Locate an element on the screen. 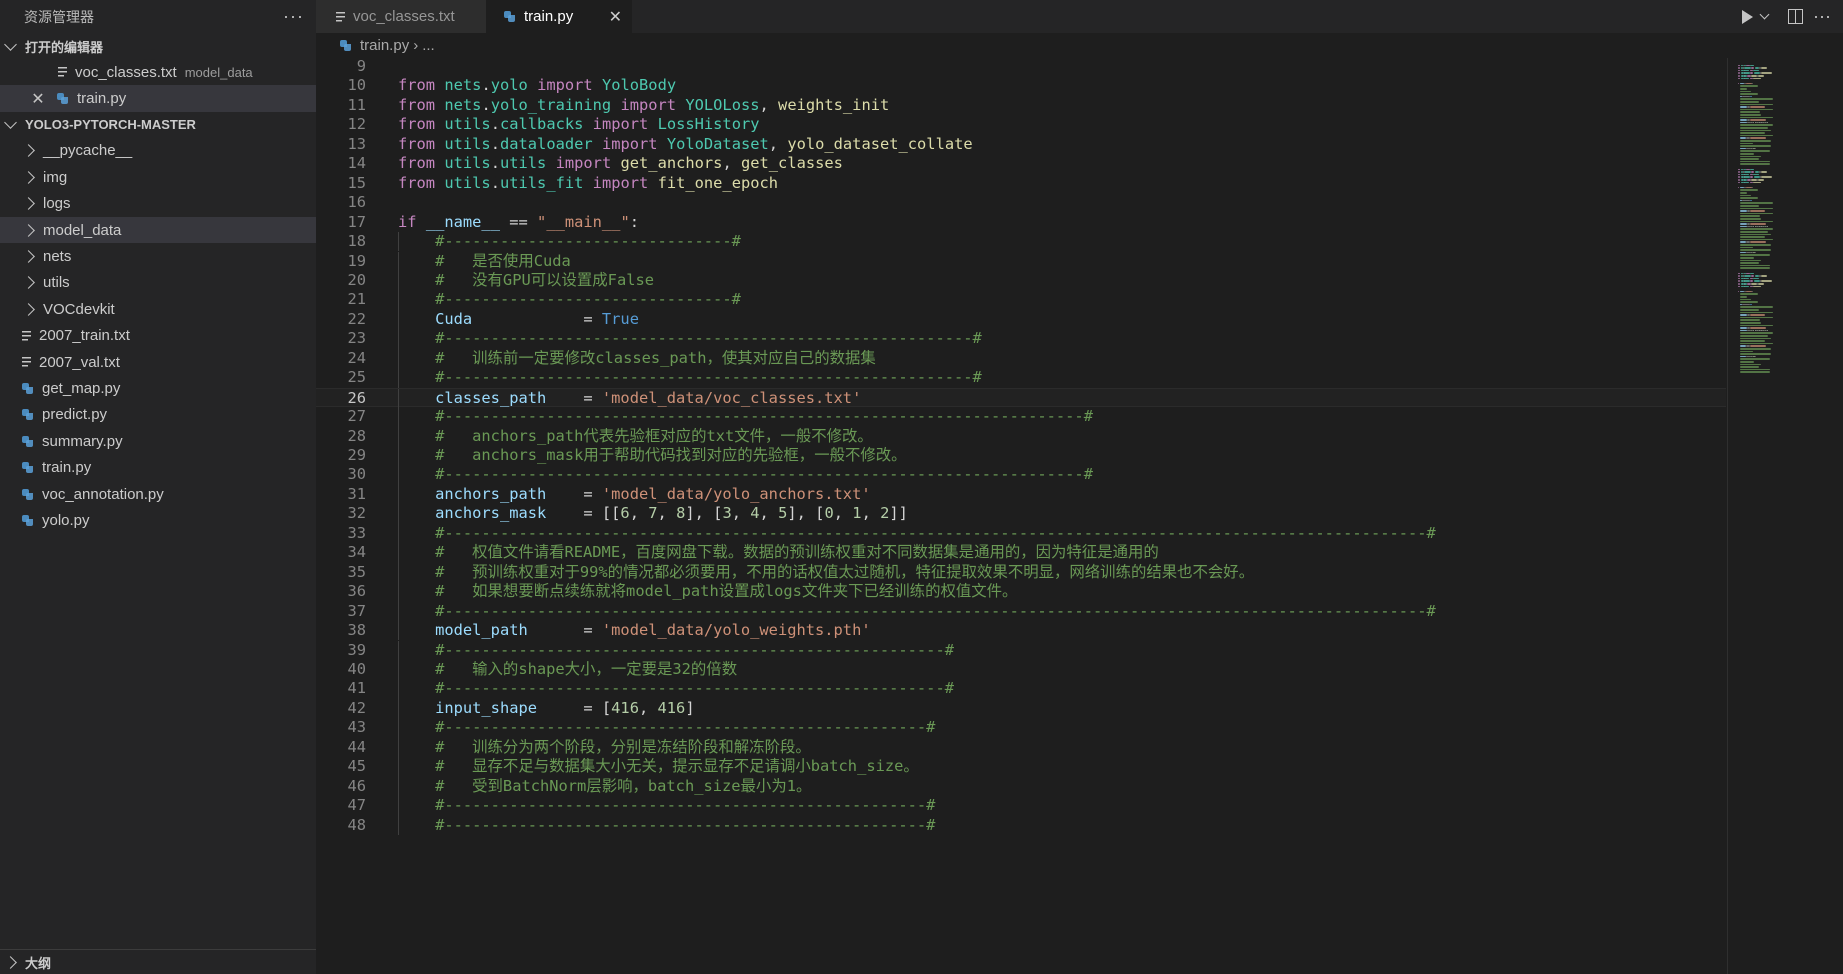 This screenshot has height=974, width=1843. file-train-py: train.py is located at coordinates (158, 467).